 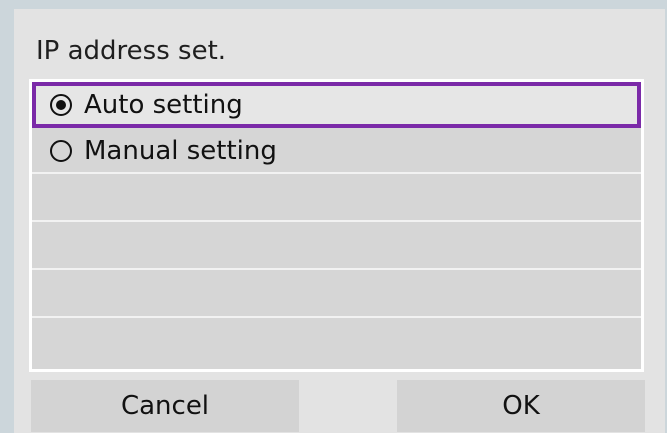 I want to click on radio-selected-icon, so click(x=61, y=105).